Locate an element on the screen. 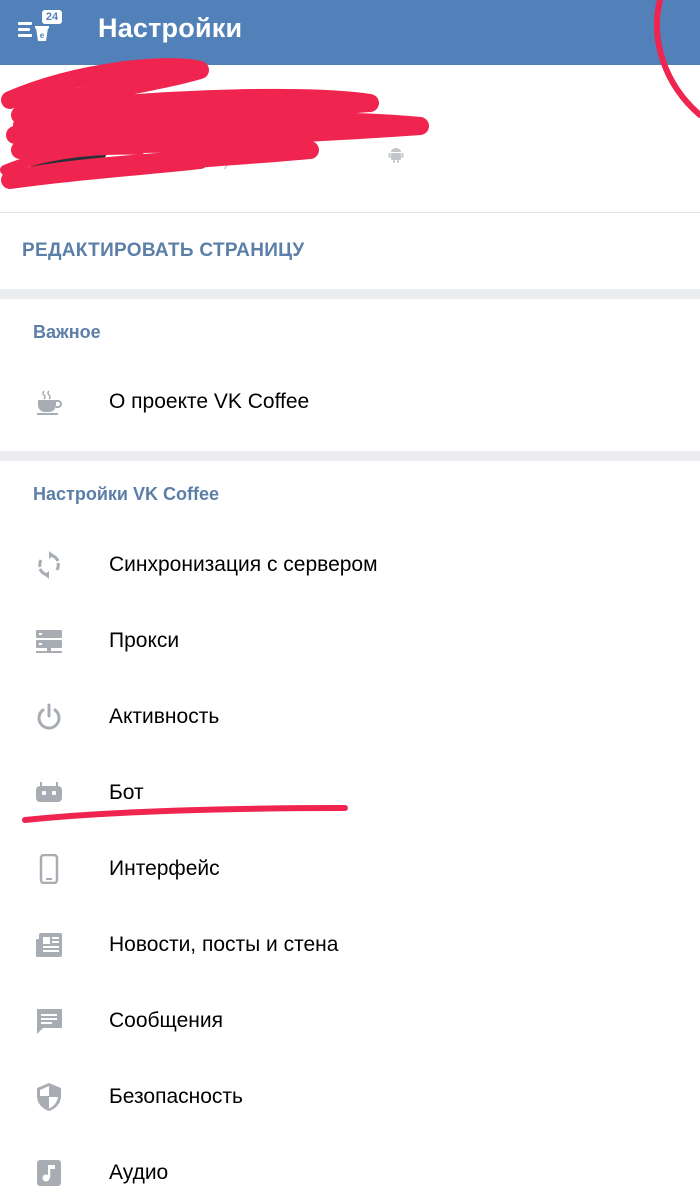 The image size is (700, 1200). menu-item-label: Сообщения is located at coordinates (166, 1020).